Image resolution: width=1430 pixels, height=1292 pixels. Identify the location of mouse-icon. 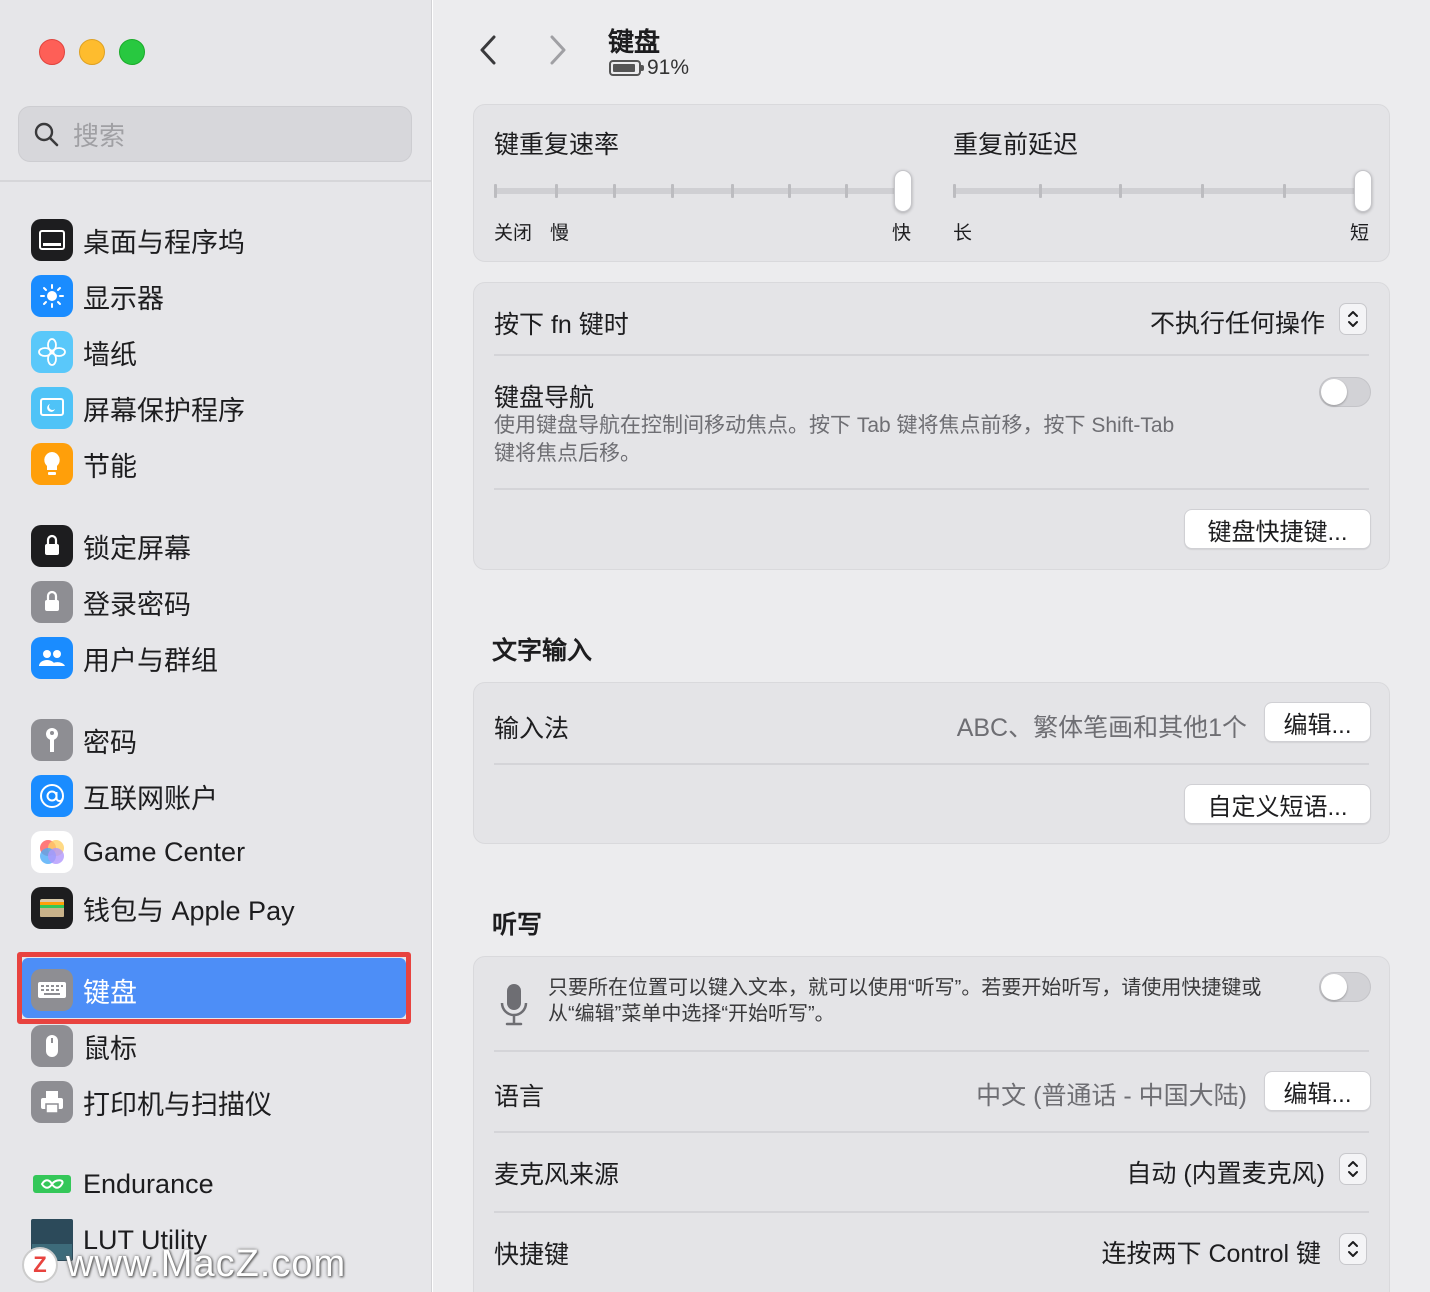
(52, 1046).